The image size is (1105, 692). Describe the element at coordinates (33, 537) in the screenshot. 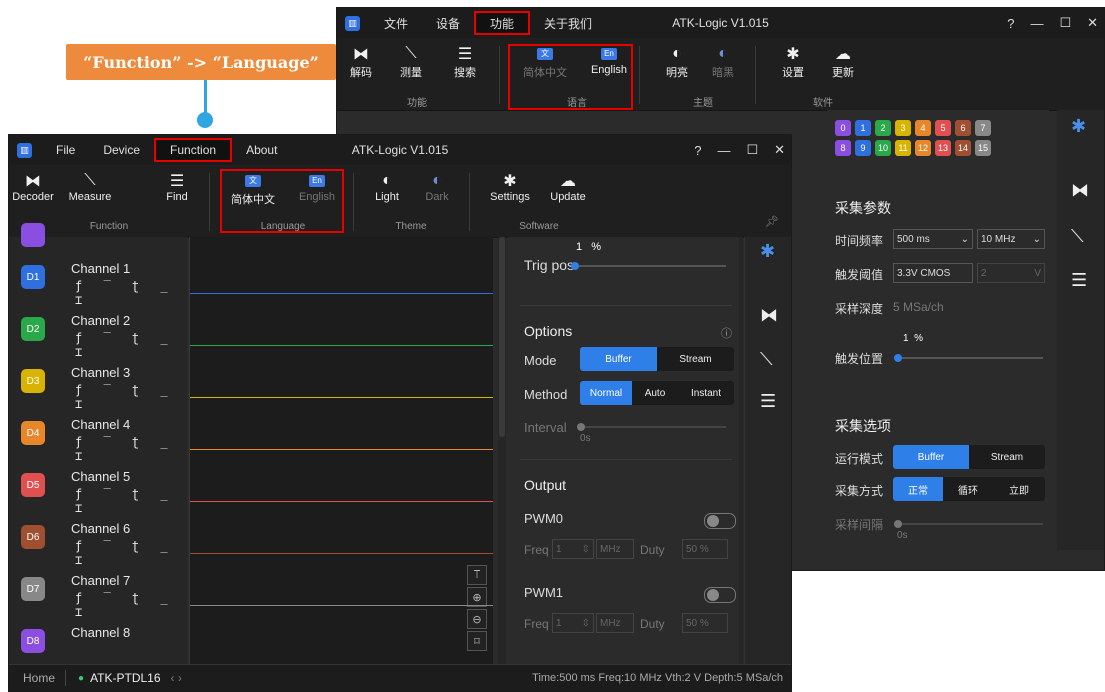

I see `channel-badge: D6` at that location.